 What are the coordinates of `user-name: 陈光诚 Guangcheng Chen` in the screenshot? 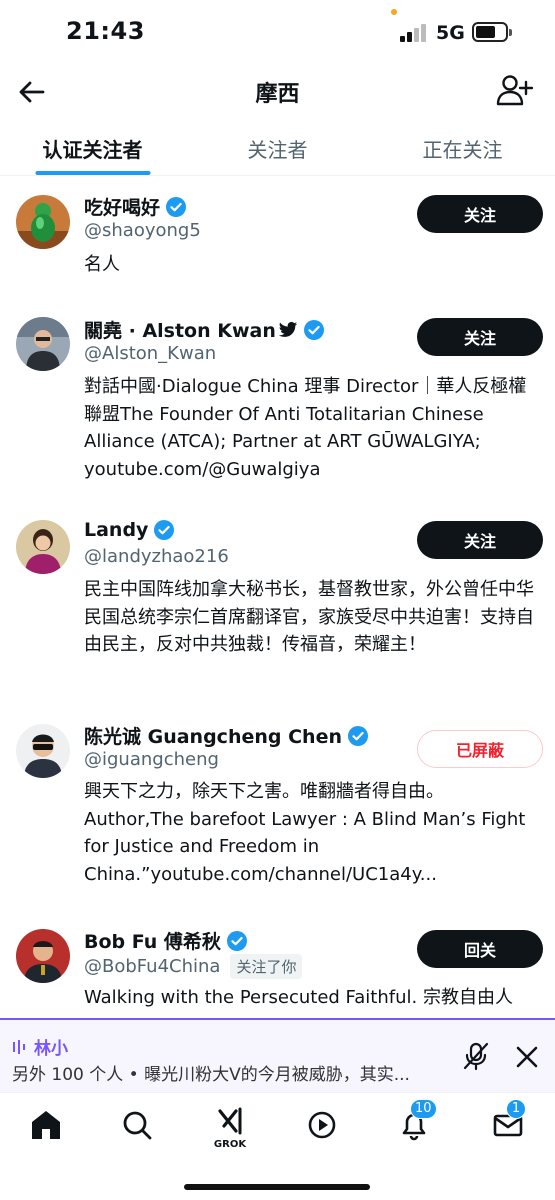 It's located at (226, 735).